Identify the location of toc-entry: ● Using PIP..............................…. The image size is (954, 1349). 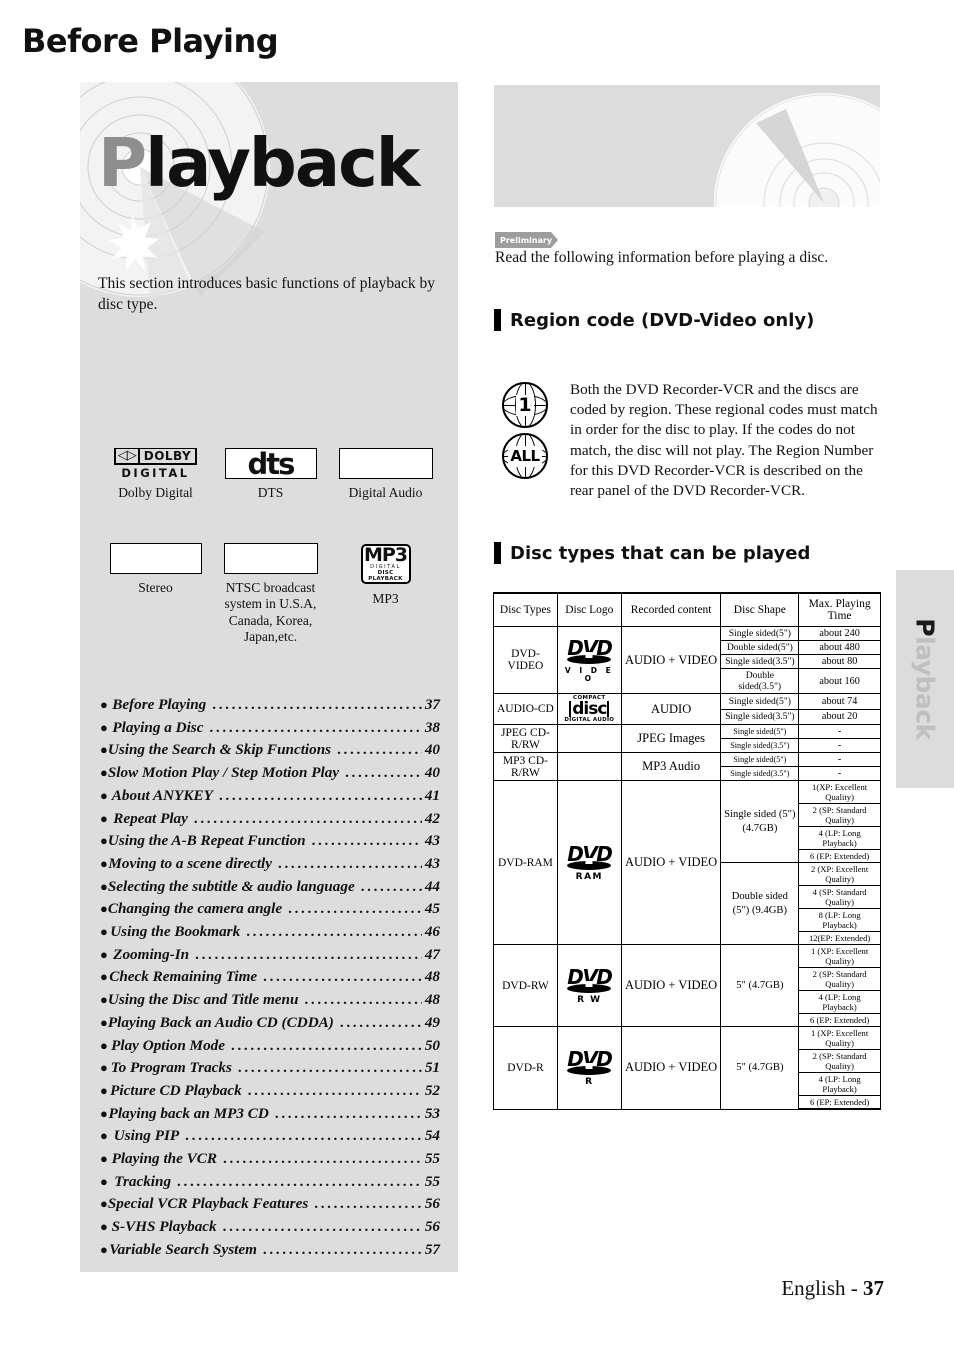
(270, 1136).